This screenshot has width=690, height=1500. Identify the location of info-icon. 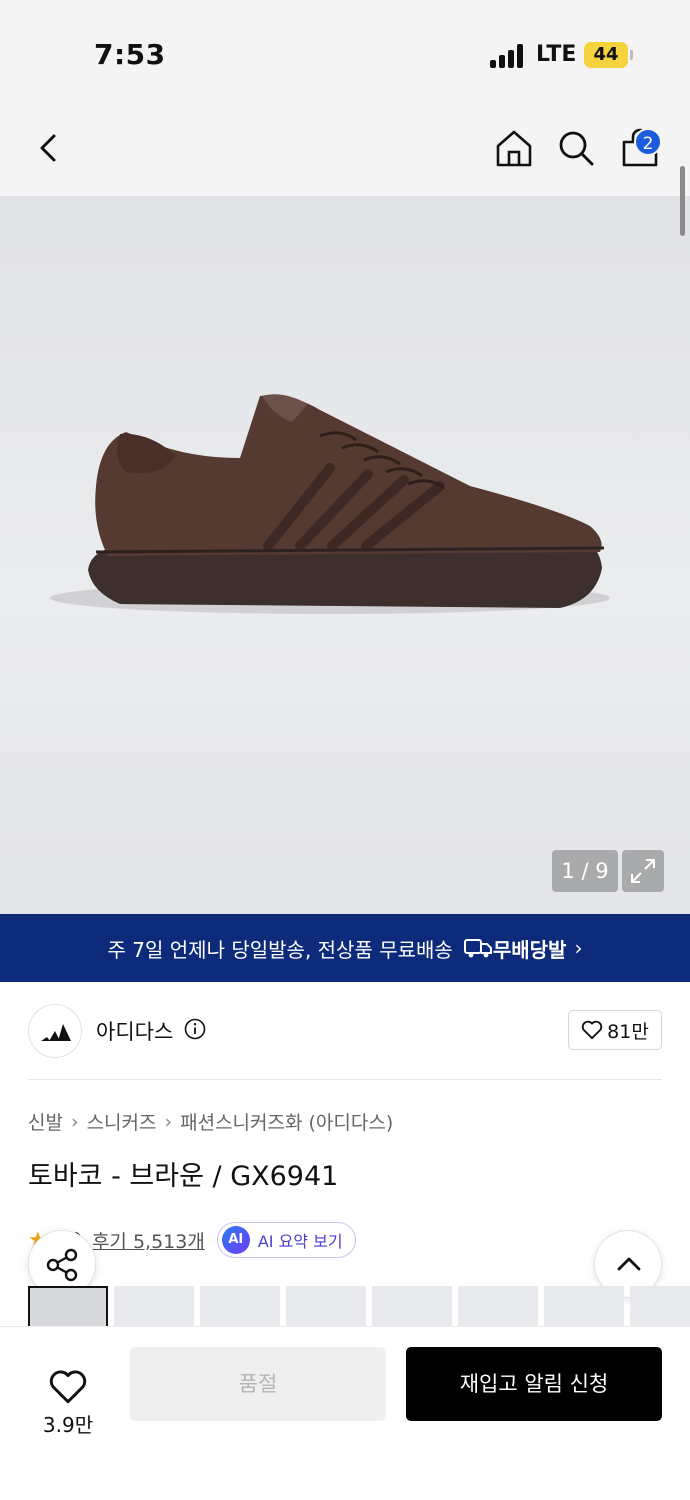
(195, 1029).